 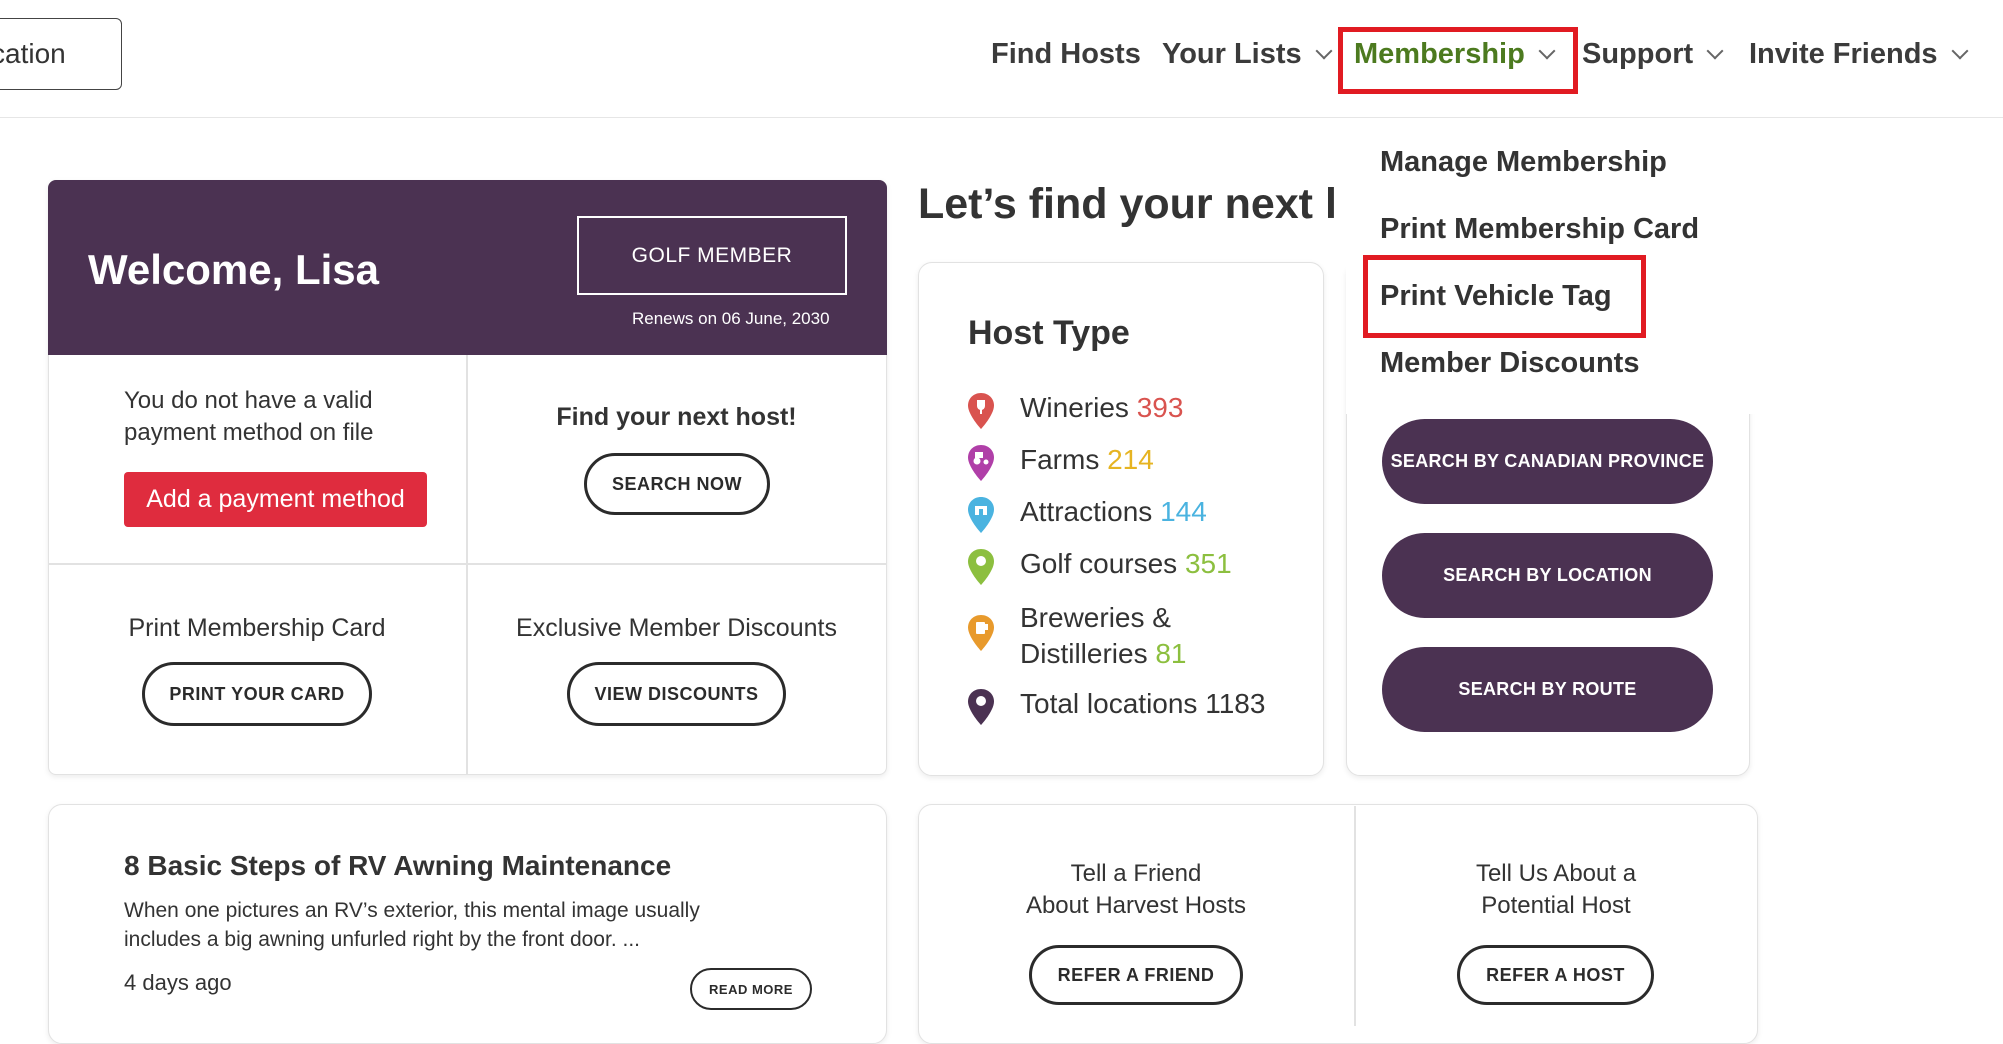 I want to click on host-row-wineries: Wineries 393, so click(x=1115, y=418).